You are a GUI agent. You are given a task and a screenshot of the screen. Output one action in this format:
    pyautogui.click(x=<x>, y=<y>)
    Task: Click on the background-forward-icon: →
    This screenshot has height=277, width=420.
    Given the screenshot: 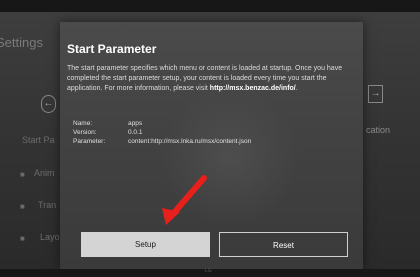 What is the action you would take?
    pyautogui.click(x=375, y=94)
    